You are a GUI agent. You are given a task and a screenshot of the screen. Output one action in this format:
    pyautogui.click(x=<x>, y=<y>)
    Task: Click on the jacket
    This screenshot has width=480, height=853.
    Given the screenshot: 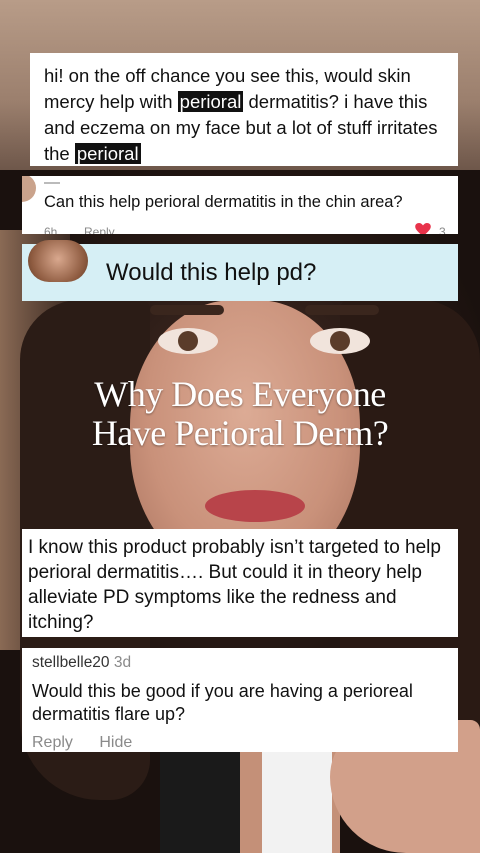 What is the action you would take?
    pyautogui.click(x=200, y=796)
    